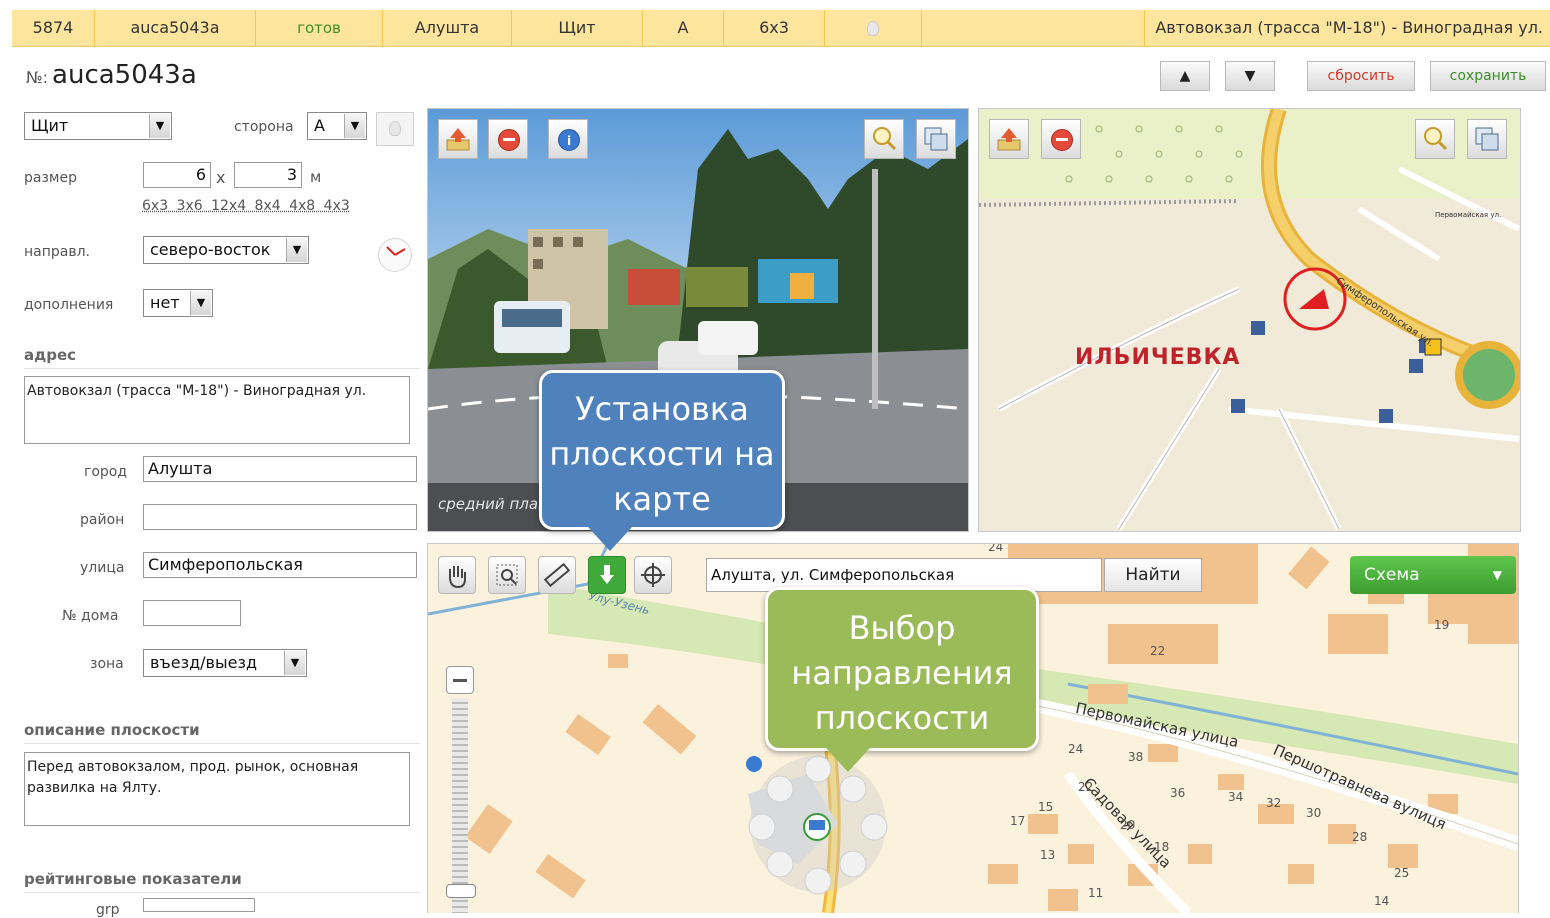 The height and width of the screenshot is (918, 1550). Describe the element at coordinates (264, 127) in the screenshot. I see `side-label: сторона` at that location.